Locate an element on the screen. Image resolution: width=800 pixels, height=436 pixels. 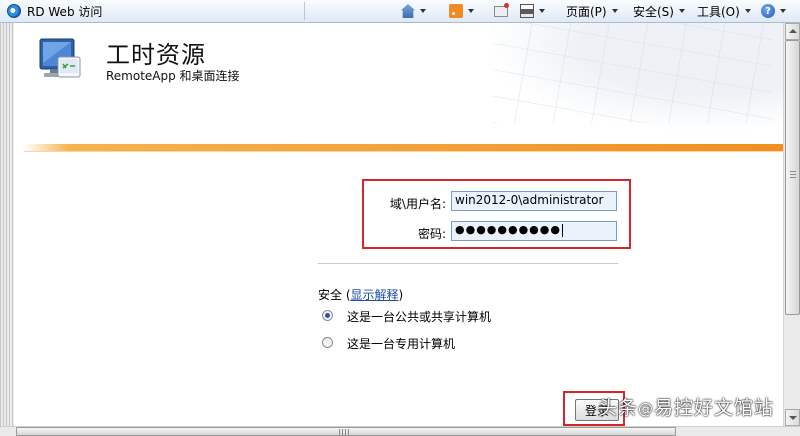
horizontal-scroll-thumb is located at coordinates (346, 431).